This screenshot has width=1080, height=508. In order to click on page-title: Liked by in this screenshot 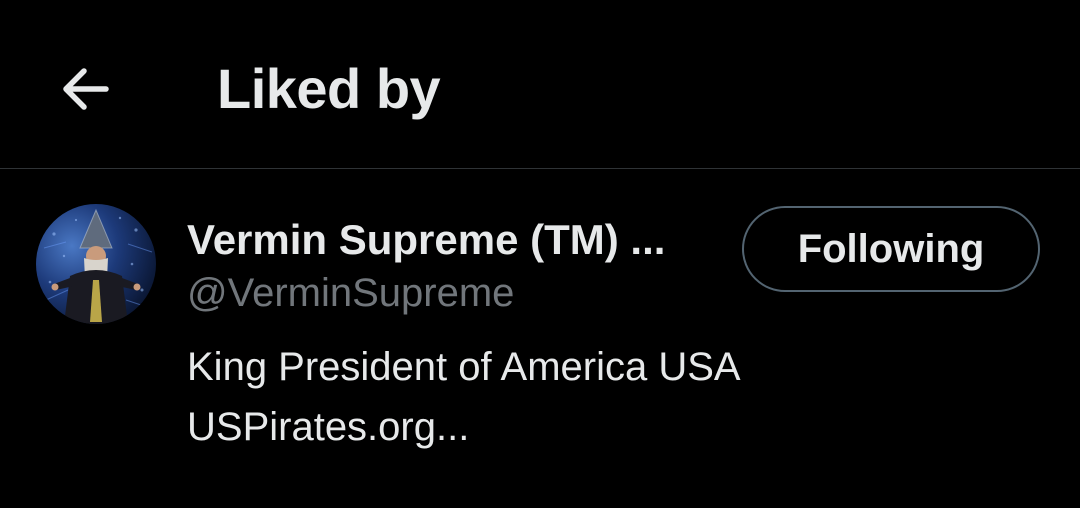, I will do `click(329, 88)`.